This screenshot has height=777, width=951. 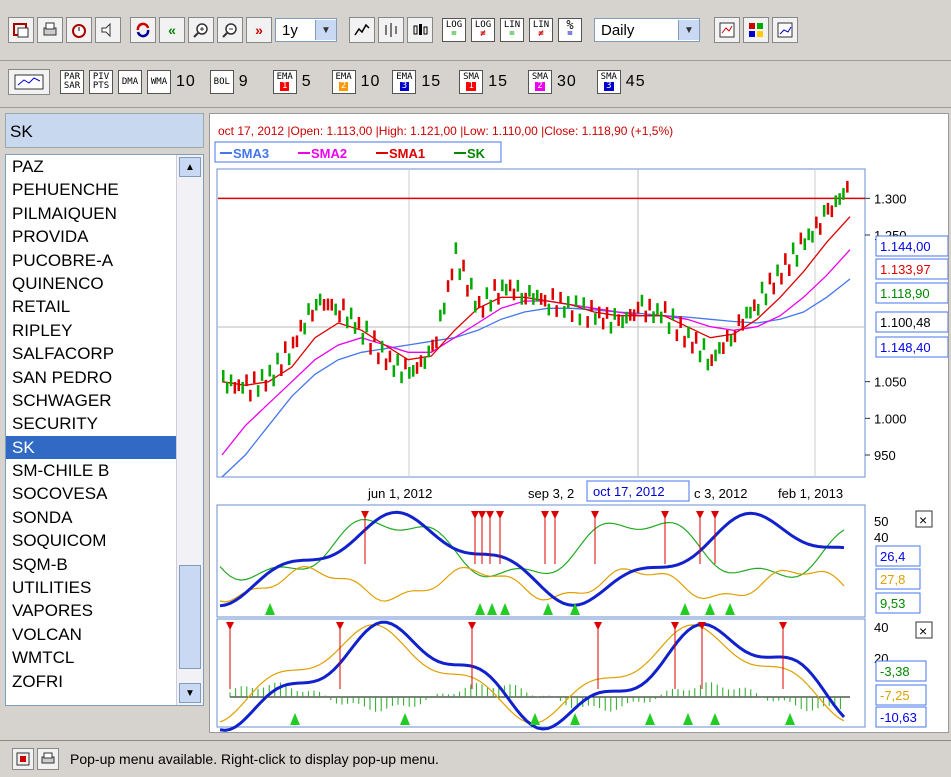 What do you see at coordinates (343, 82) in the screenshot?
I see `ema-2-button: EMA 2` at bounding box center [343, 82].